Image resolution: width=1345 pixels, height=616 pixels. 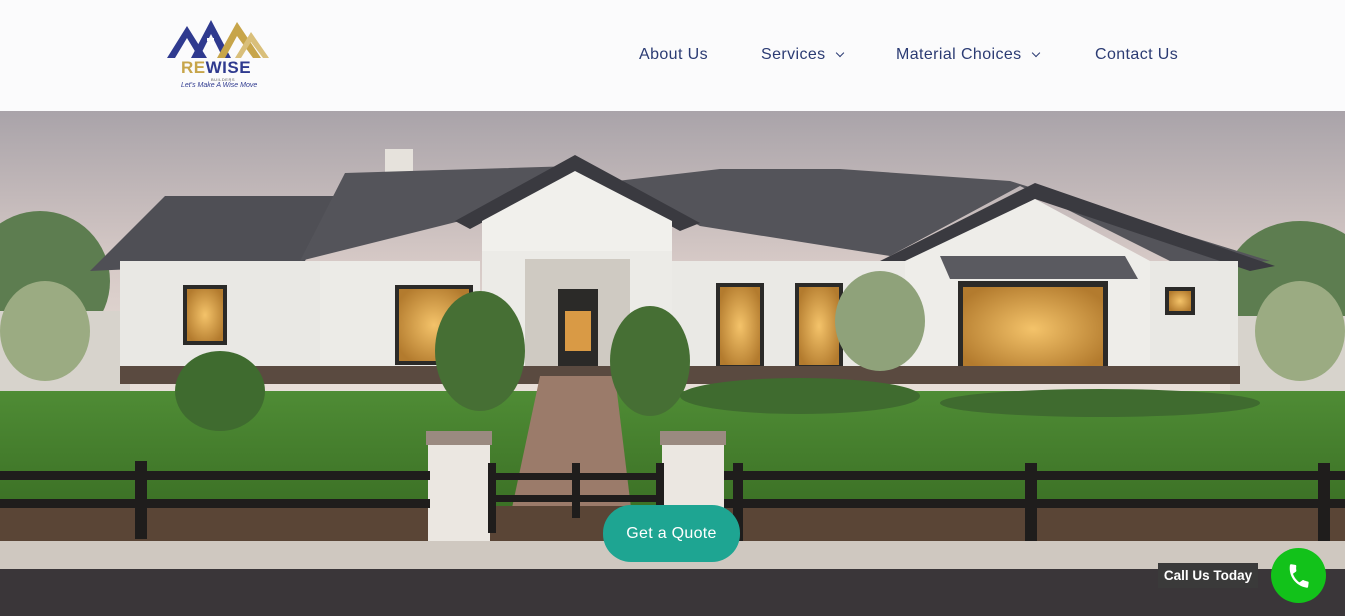 What do you see at coordinates (671, 533) in the screenshot?
I see `get-a-quote-button: Get a Quote` at bounding box center [671, 533].